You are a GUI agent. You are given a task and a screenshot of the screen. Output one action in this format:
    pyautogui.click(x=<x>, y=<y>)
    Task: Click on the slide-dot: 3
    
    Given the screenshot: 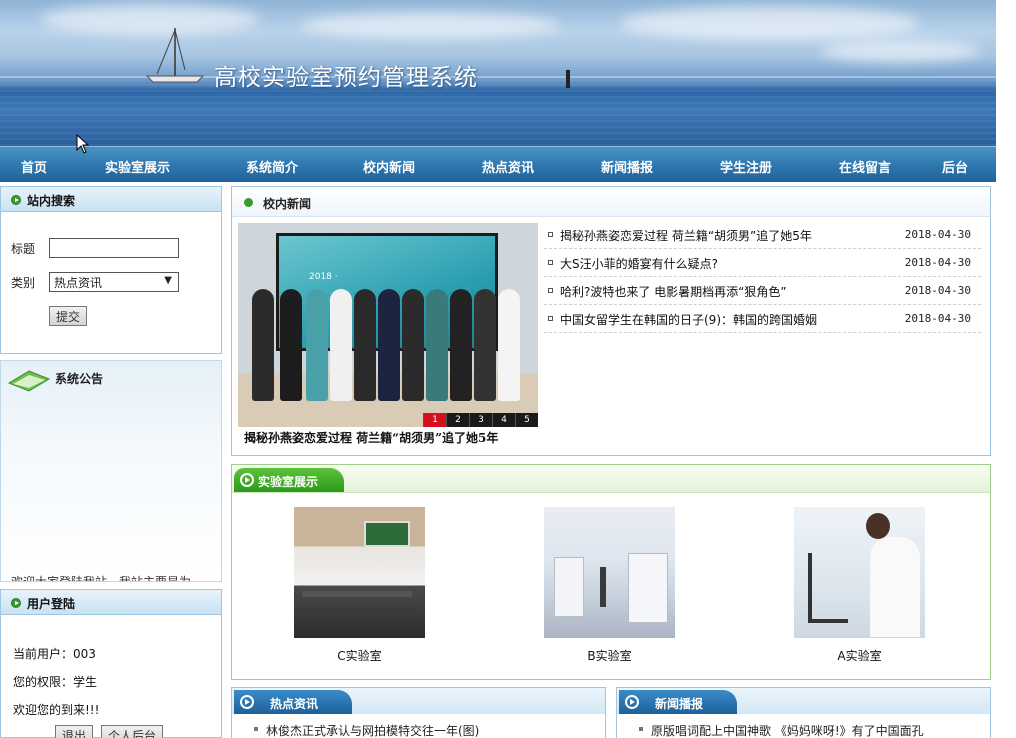 What is the action you would take?
    pyautogui.click(x=480, y=420)
    